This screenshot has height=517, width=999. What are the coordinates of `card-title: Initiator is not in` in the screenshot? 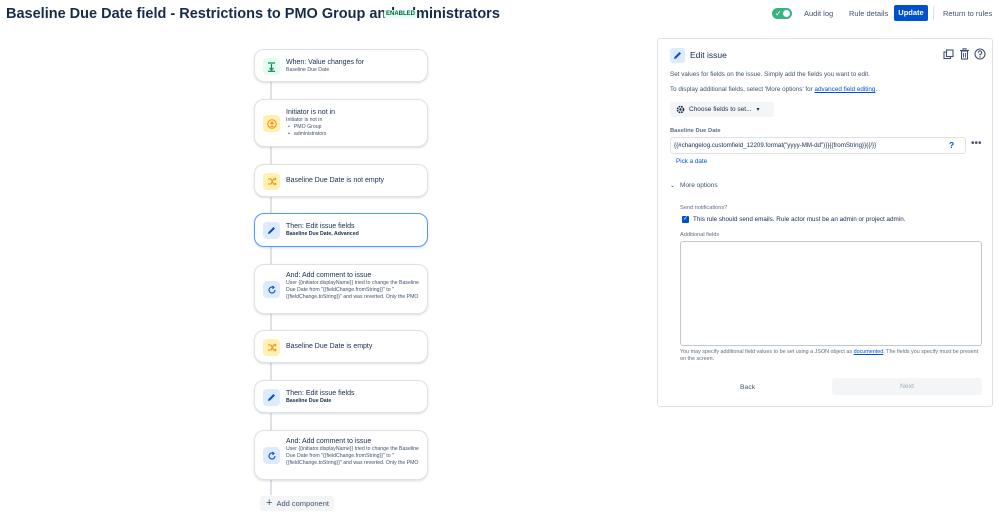 It's located at (311, 112).